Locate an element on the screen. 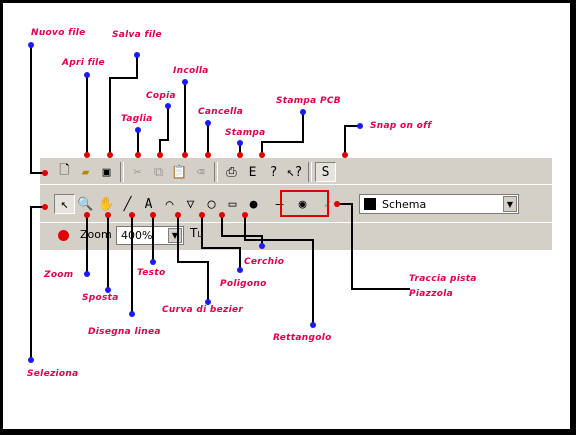 The image size is (576, 435). callout-poligono: Poligono is located at coordinates (243, 284).